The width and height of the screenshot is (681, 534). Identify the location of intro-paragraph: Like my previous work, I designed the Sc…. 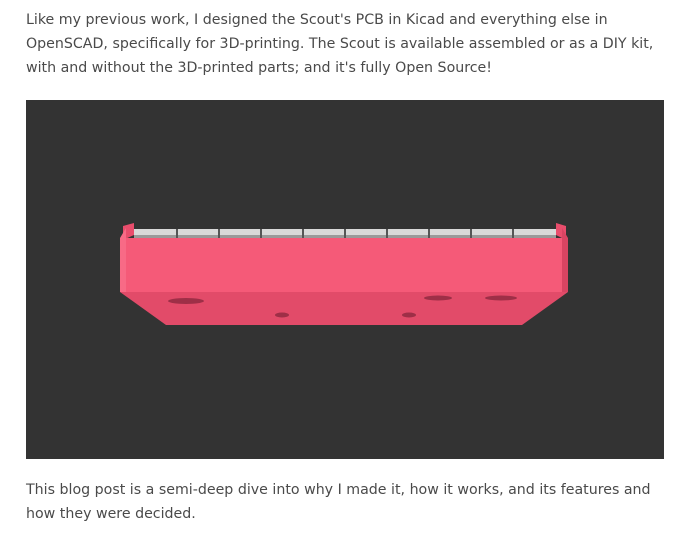
(340, 44).